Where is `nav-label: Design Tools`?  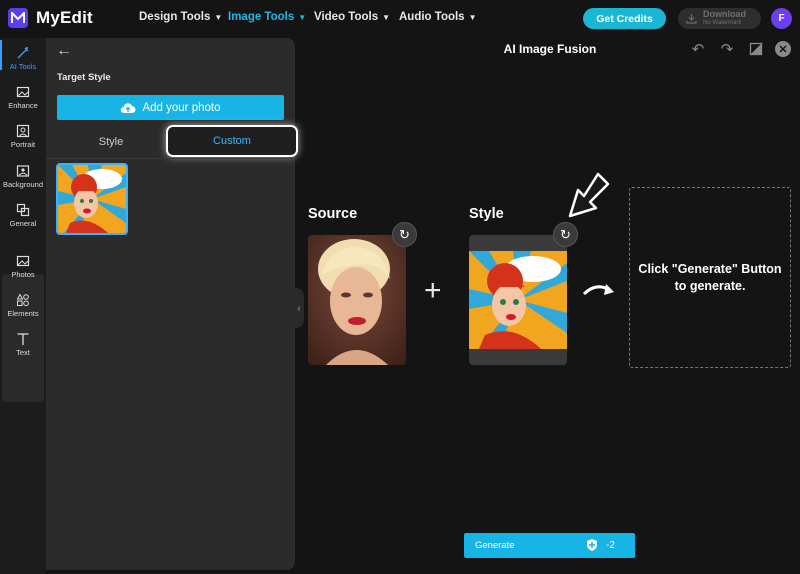
nav-label: Design Tools is located at coordinates (175, 17).